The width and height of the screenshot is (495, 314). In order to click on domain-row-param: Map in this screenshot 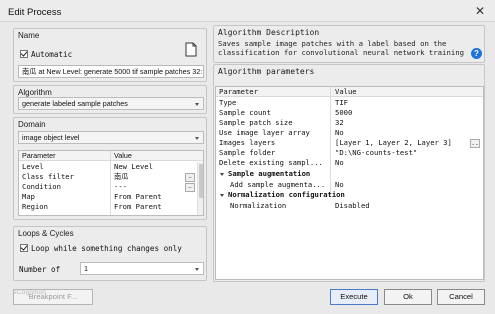, I will do `click(28, 196)`.